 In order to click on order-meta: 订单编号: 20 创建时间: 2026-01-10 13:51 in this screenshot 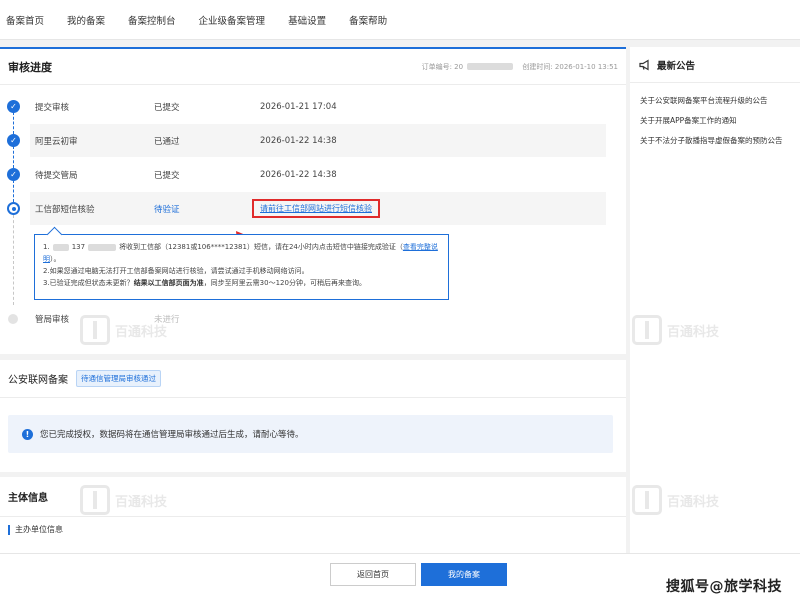, I will do `click(518, 67)`.